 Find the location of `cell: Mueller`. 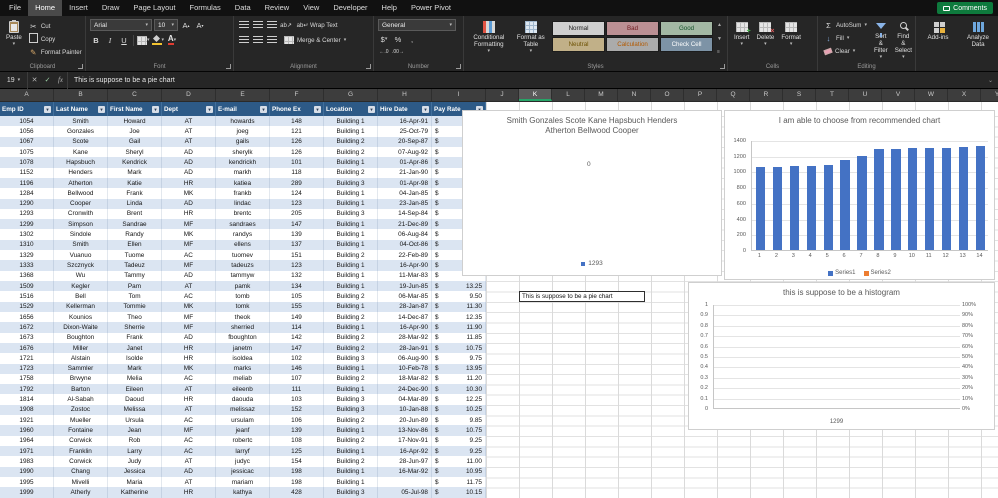

cell: Mueller is located at coordinates (81, 420).